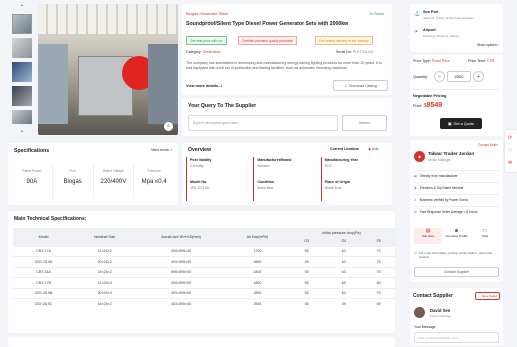 This screenshot has width=517, height=347. What do you see at coordinates (105, 261) in the screenshot?
I see `table-cell: 20×24×2` at bounding box center [105, 261].